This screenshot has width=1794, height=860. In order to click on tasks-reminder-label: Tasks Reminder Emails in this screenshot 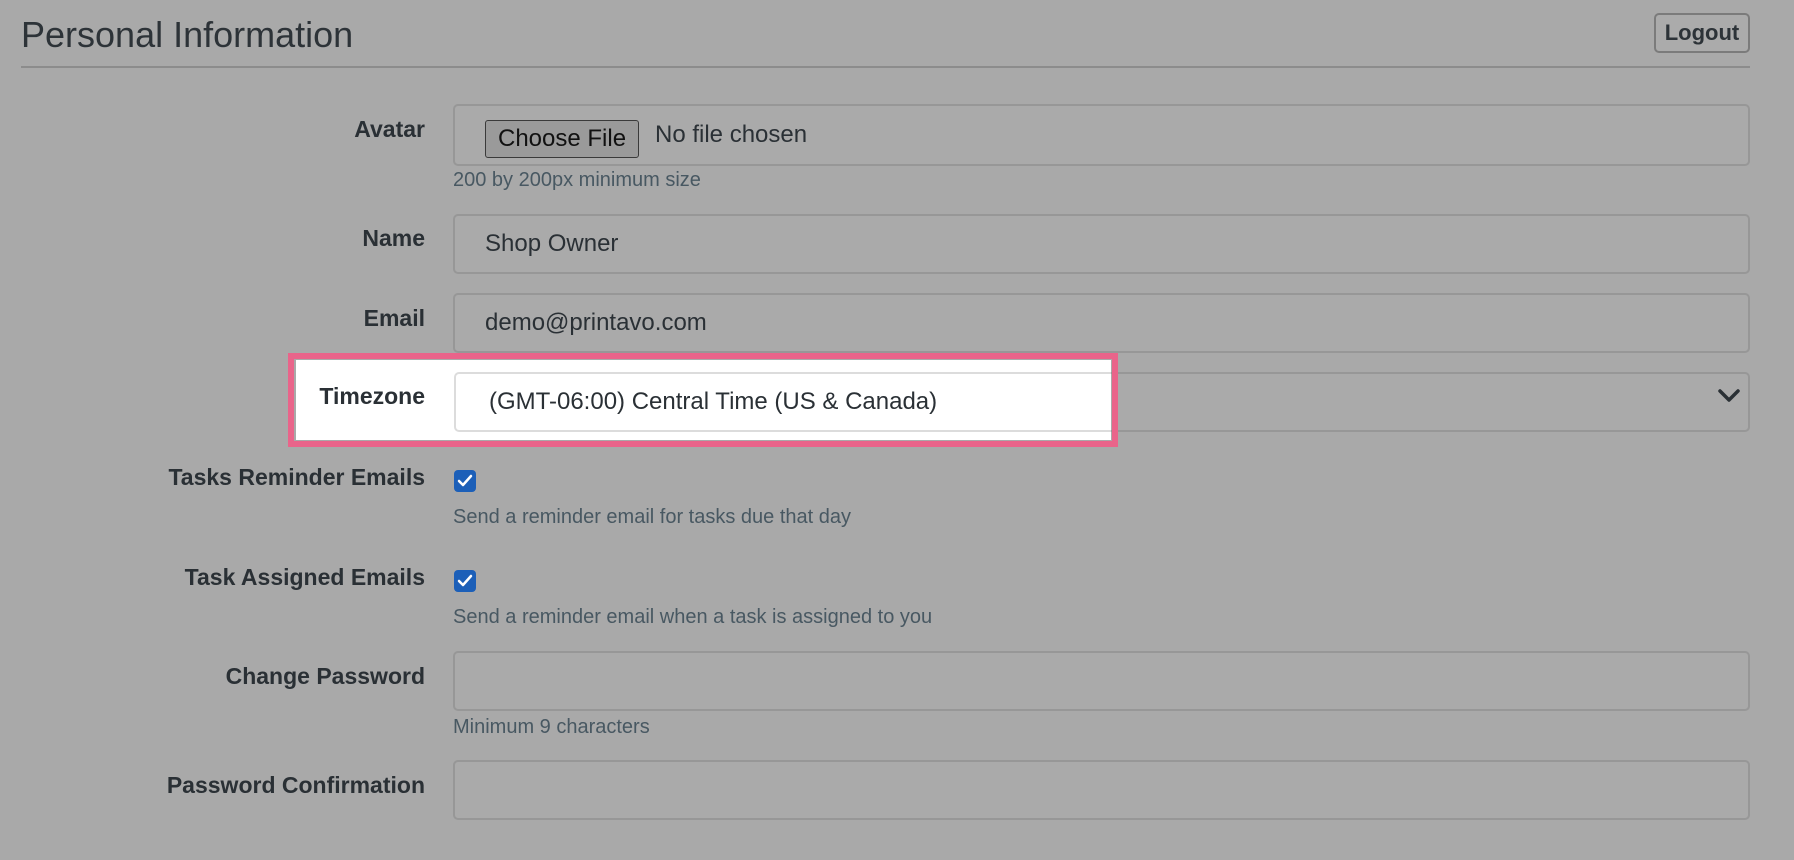, I will do `click(296, 477)`.